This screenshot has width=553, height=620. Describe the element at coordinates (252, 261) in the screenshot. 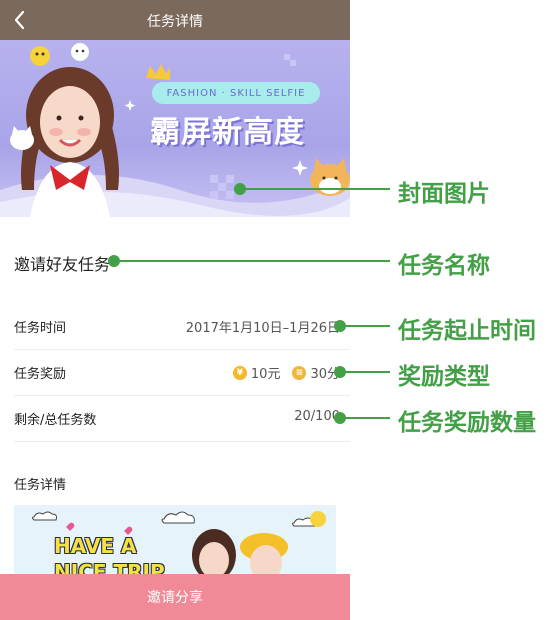

I see `annotation-line-name` at that location.